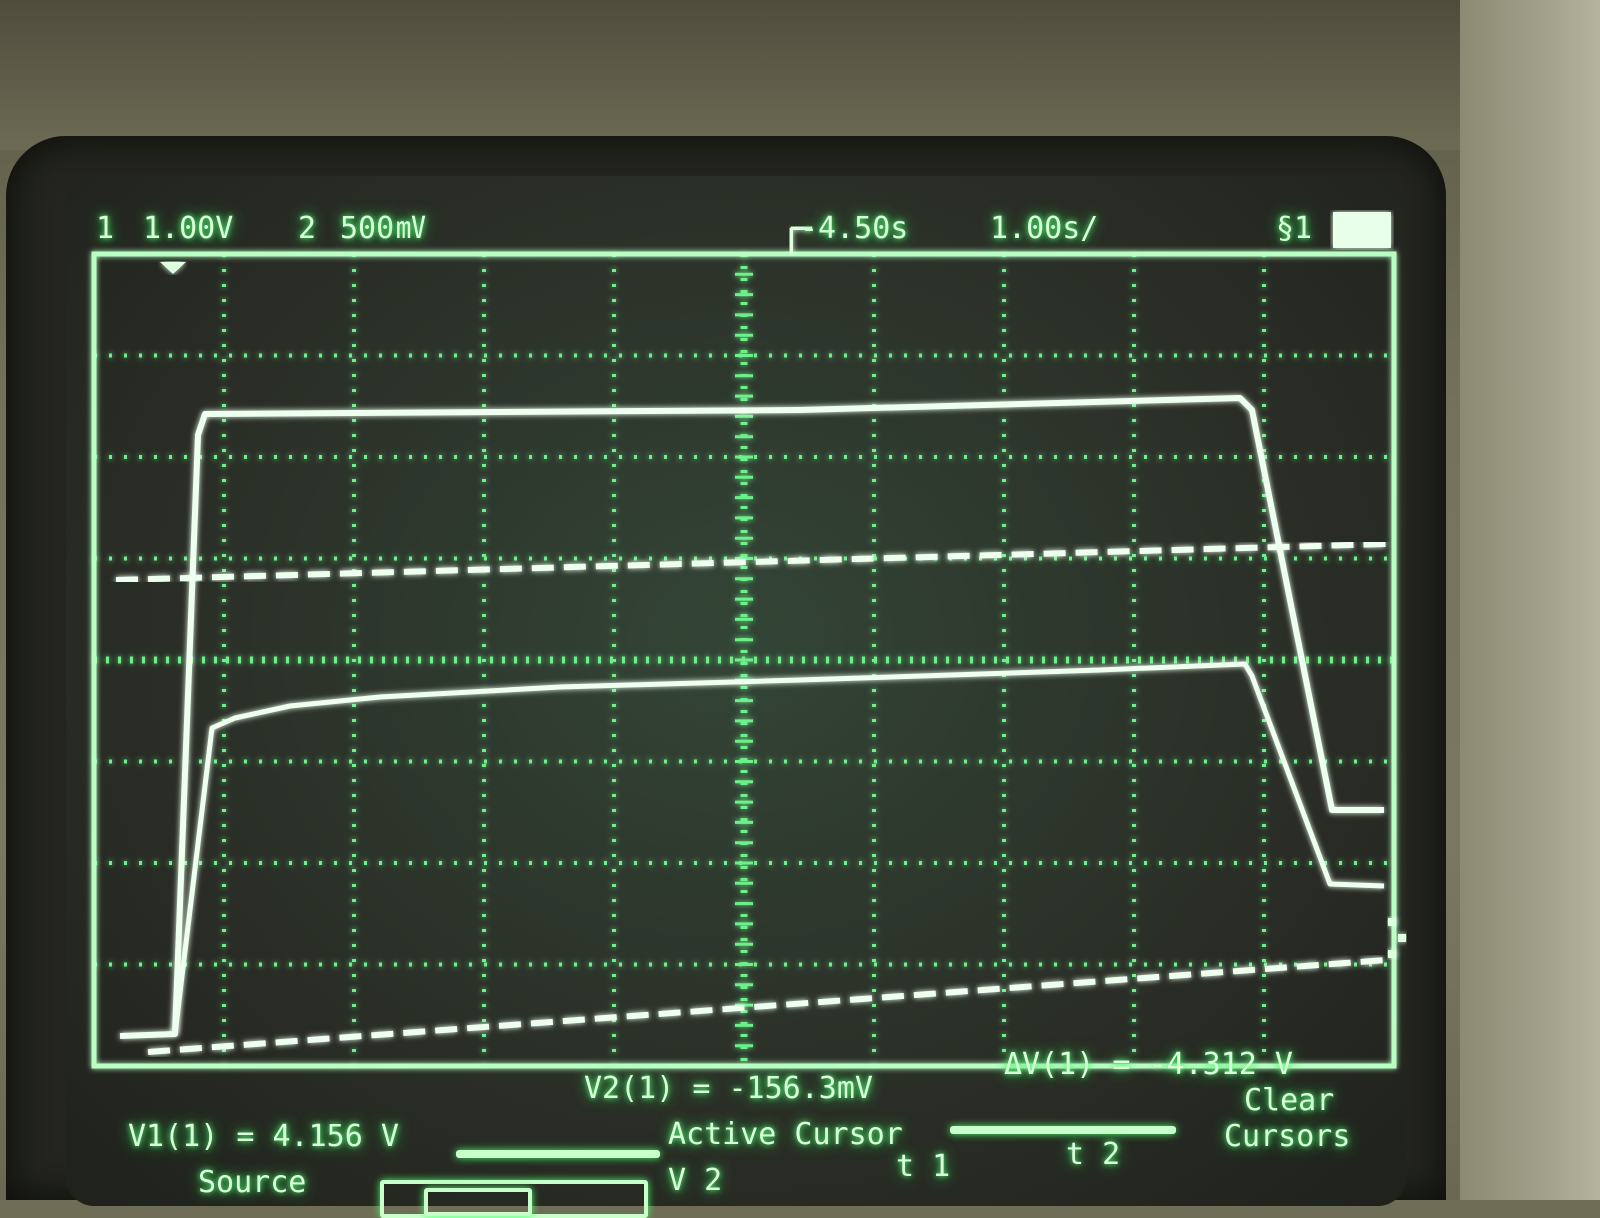 Image resolution: width=1600 pixels, height=1218 pixels. Describe the element at coordinates (1093, 1155) in the screenshot. I see `softkey-t2: t 2` at that location.